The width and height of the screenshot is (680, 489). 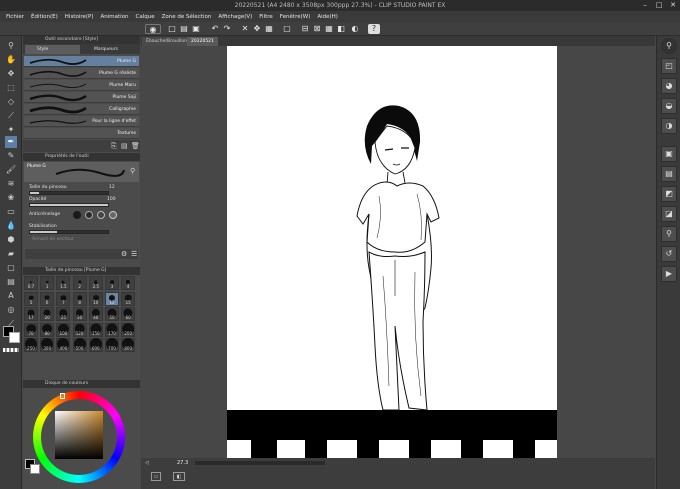 What do you see at coordinates (35, 469) in the screenshot?
I see `sub-color-chip` at bounding box center [35, 469].